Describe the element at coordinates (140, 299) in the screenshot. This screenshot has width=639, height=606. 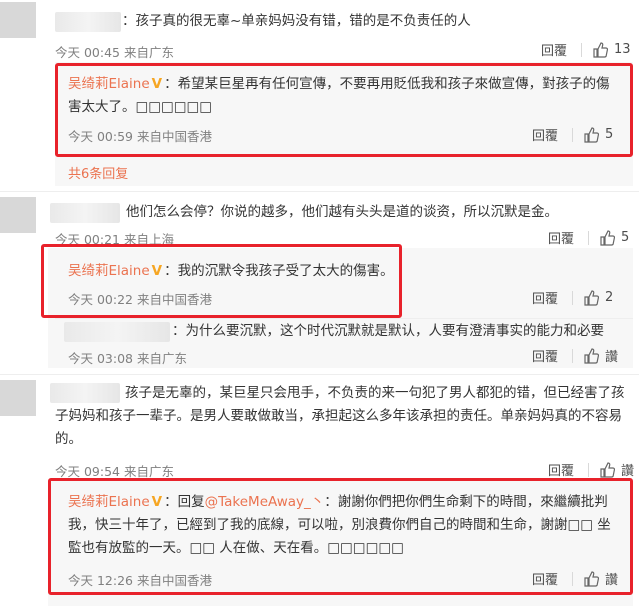
I see `reply-meta: 今天 00:22 来自中国香港` at that location.